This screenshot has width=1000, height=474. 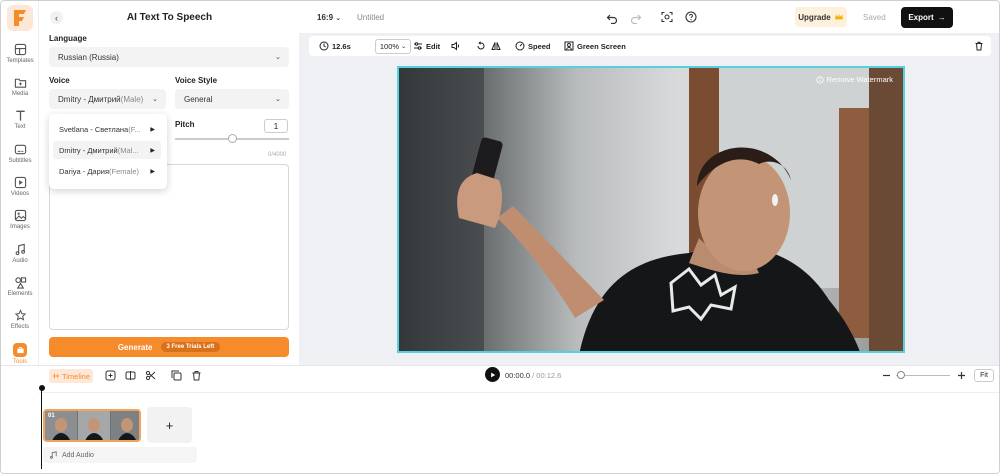 I want to click on green-screen-icon, so click(x=569, y=46).